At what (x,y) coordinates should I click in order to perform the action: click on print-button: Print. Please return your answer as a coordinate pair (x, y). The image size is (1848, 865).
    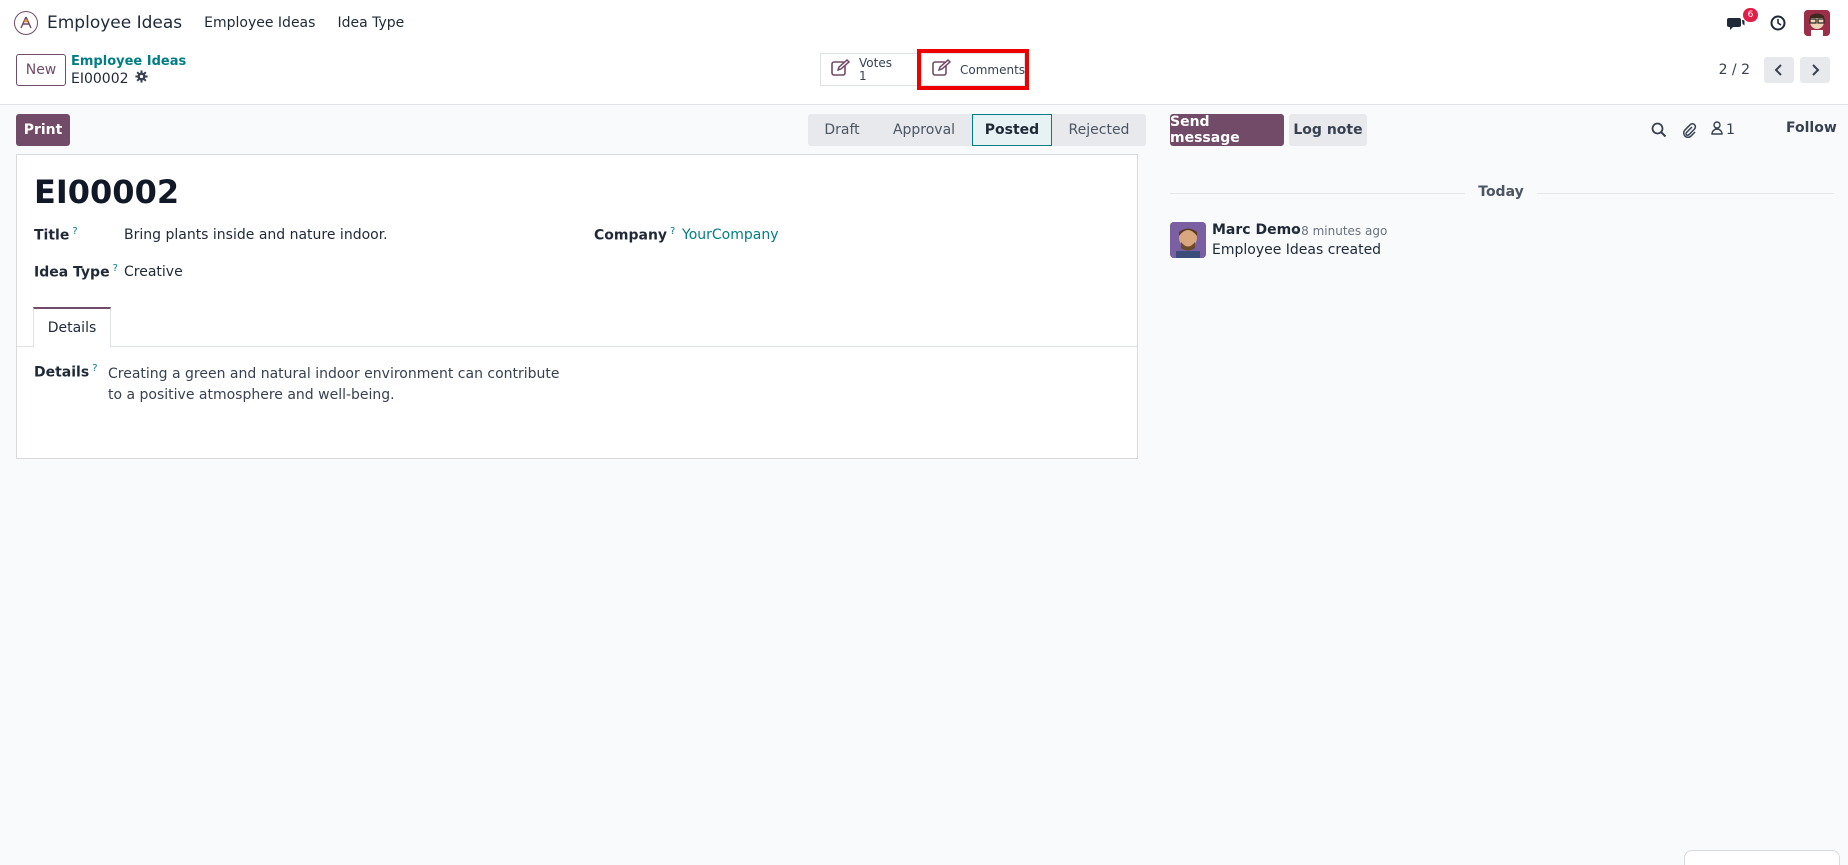
    Looking at the image, I should click on (43, 130).